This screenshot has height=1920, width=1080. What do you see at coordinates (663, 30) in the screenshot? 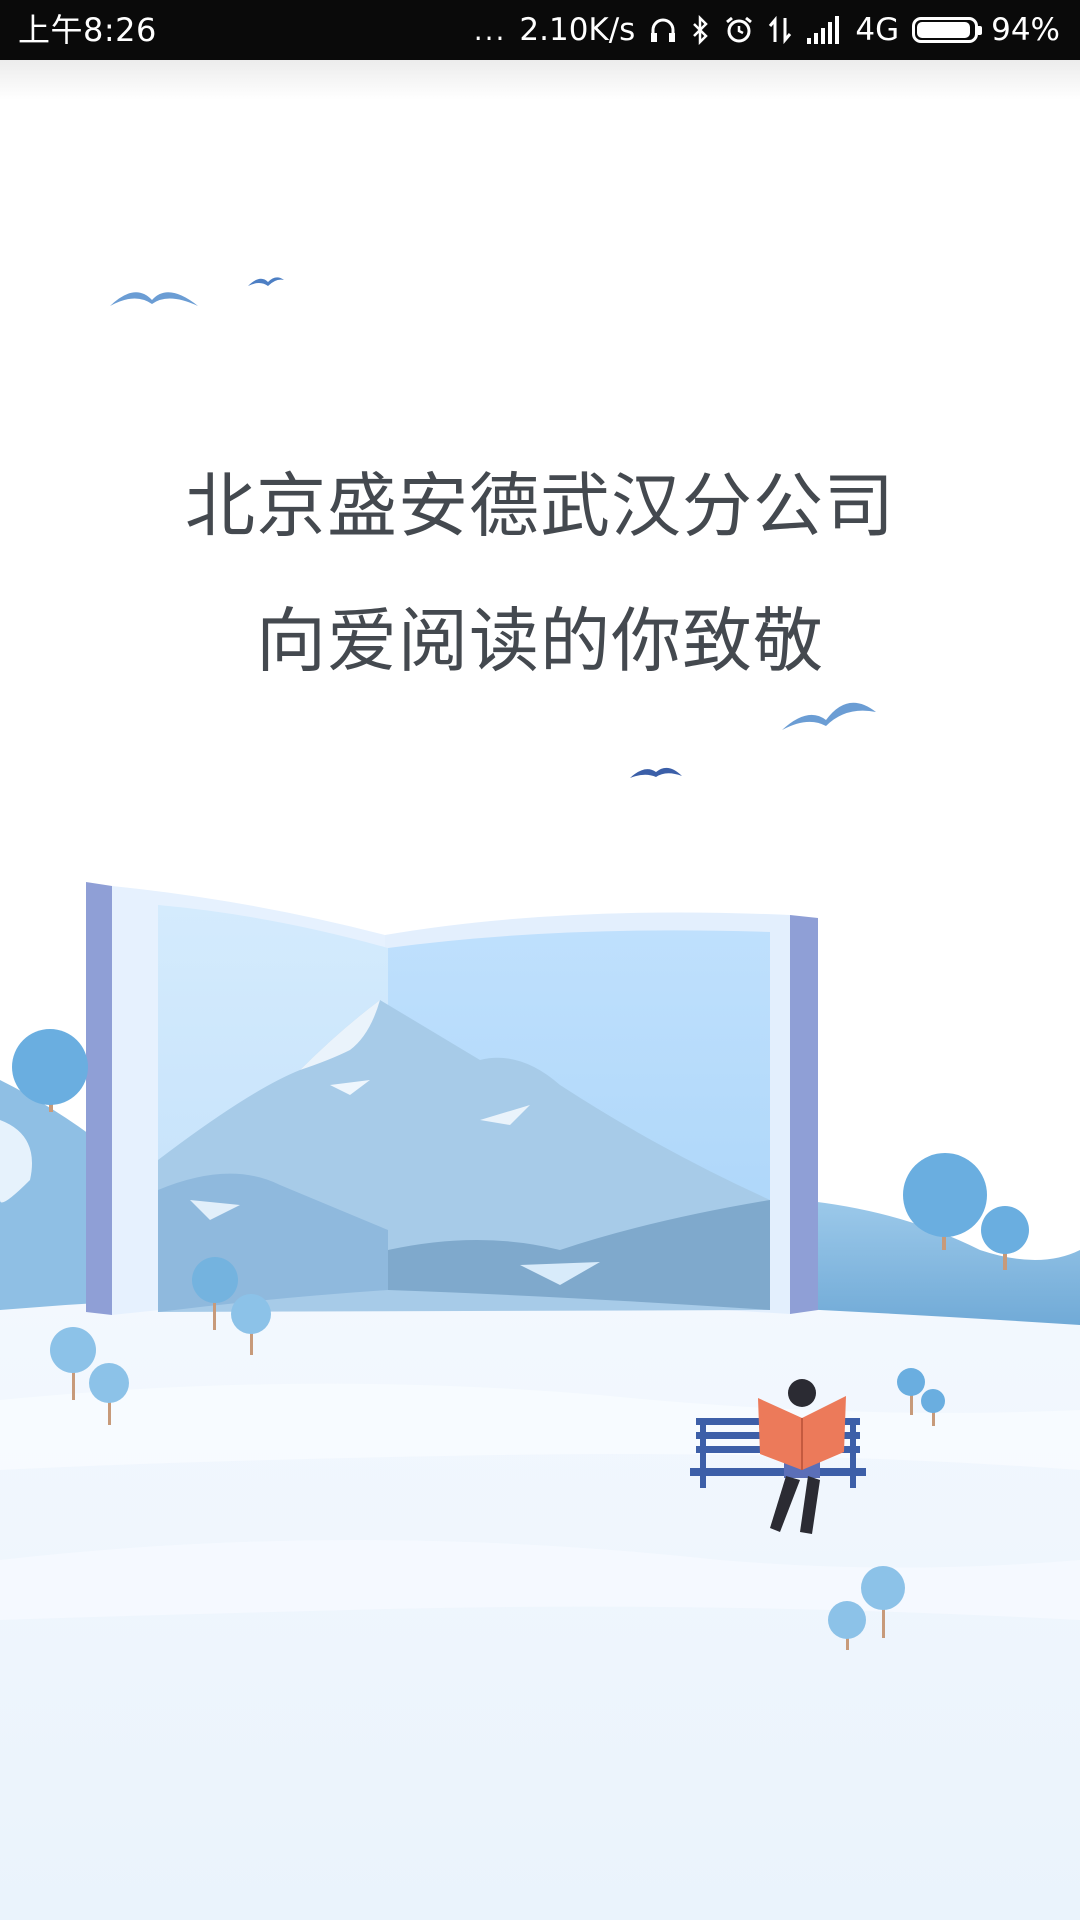
I see `headphones-icon` at bounding box center [663, 30].